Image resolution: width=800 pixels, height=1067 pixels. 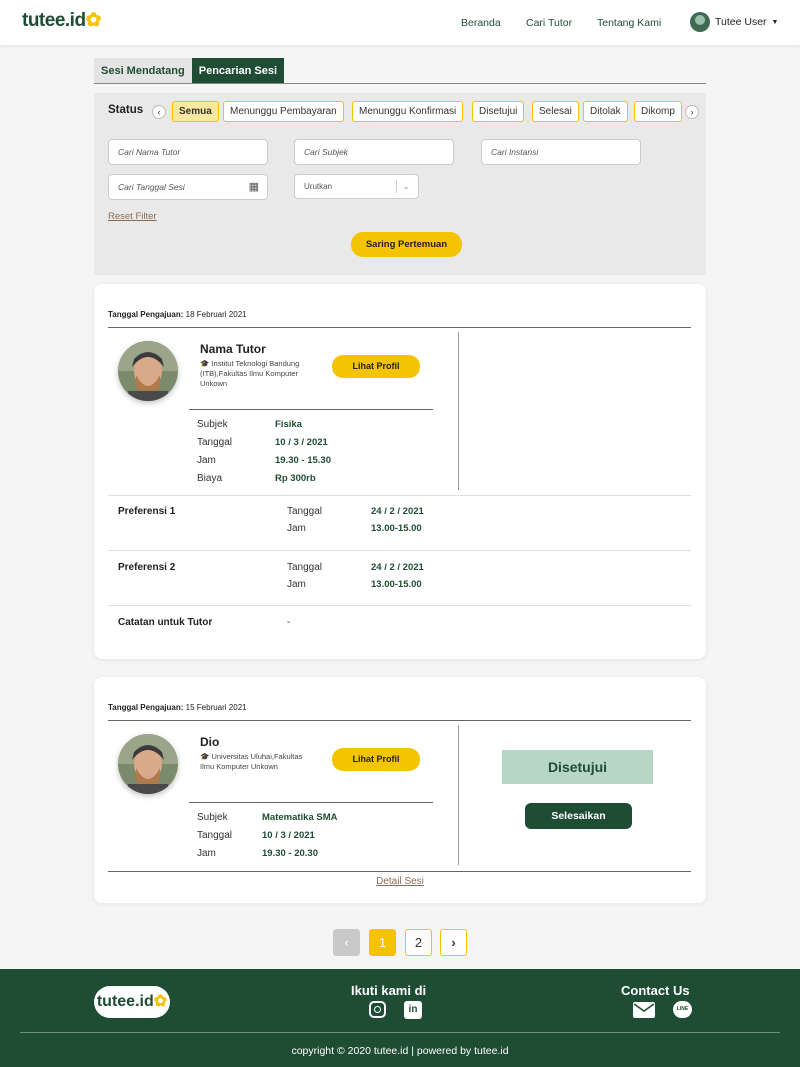 I want to click on contact-heading: Contact Us, so click(x=655, y=990).